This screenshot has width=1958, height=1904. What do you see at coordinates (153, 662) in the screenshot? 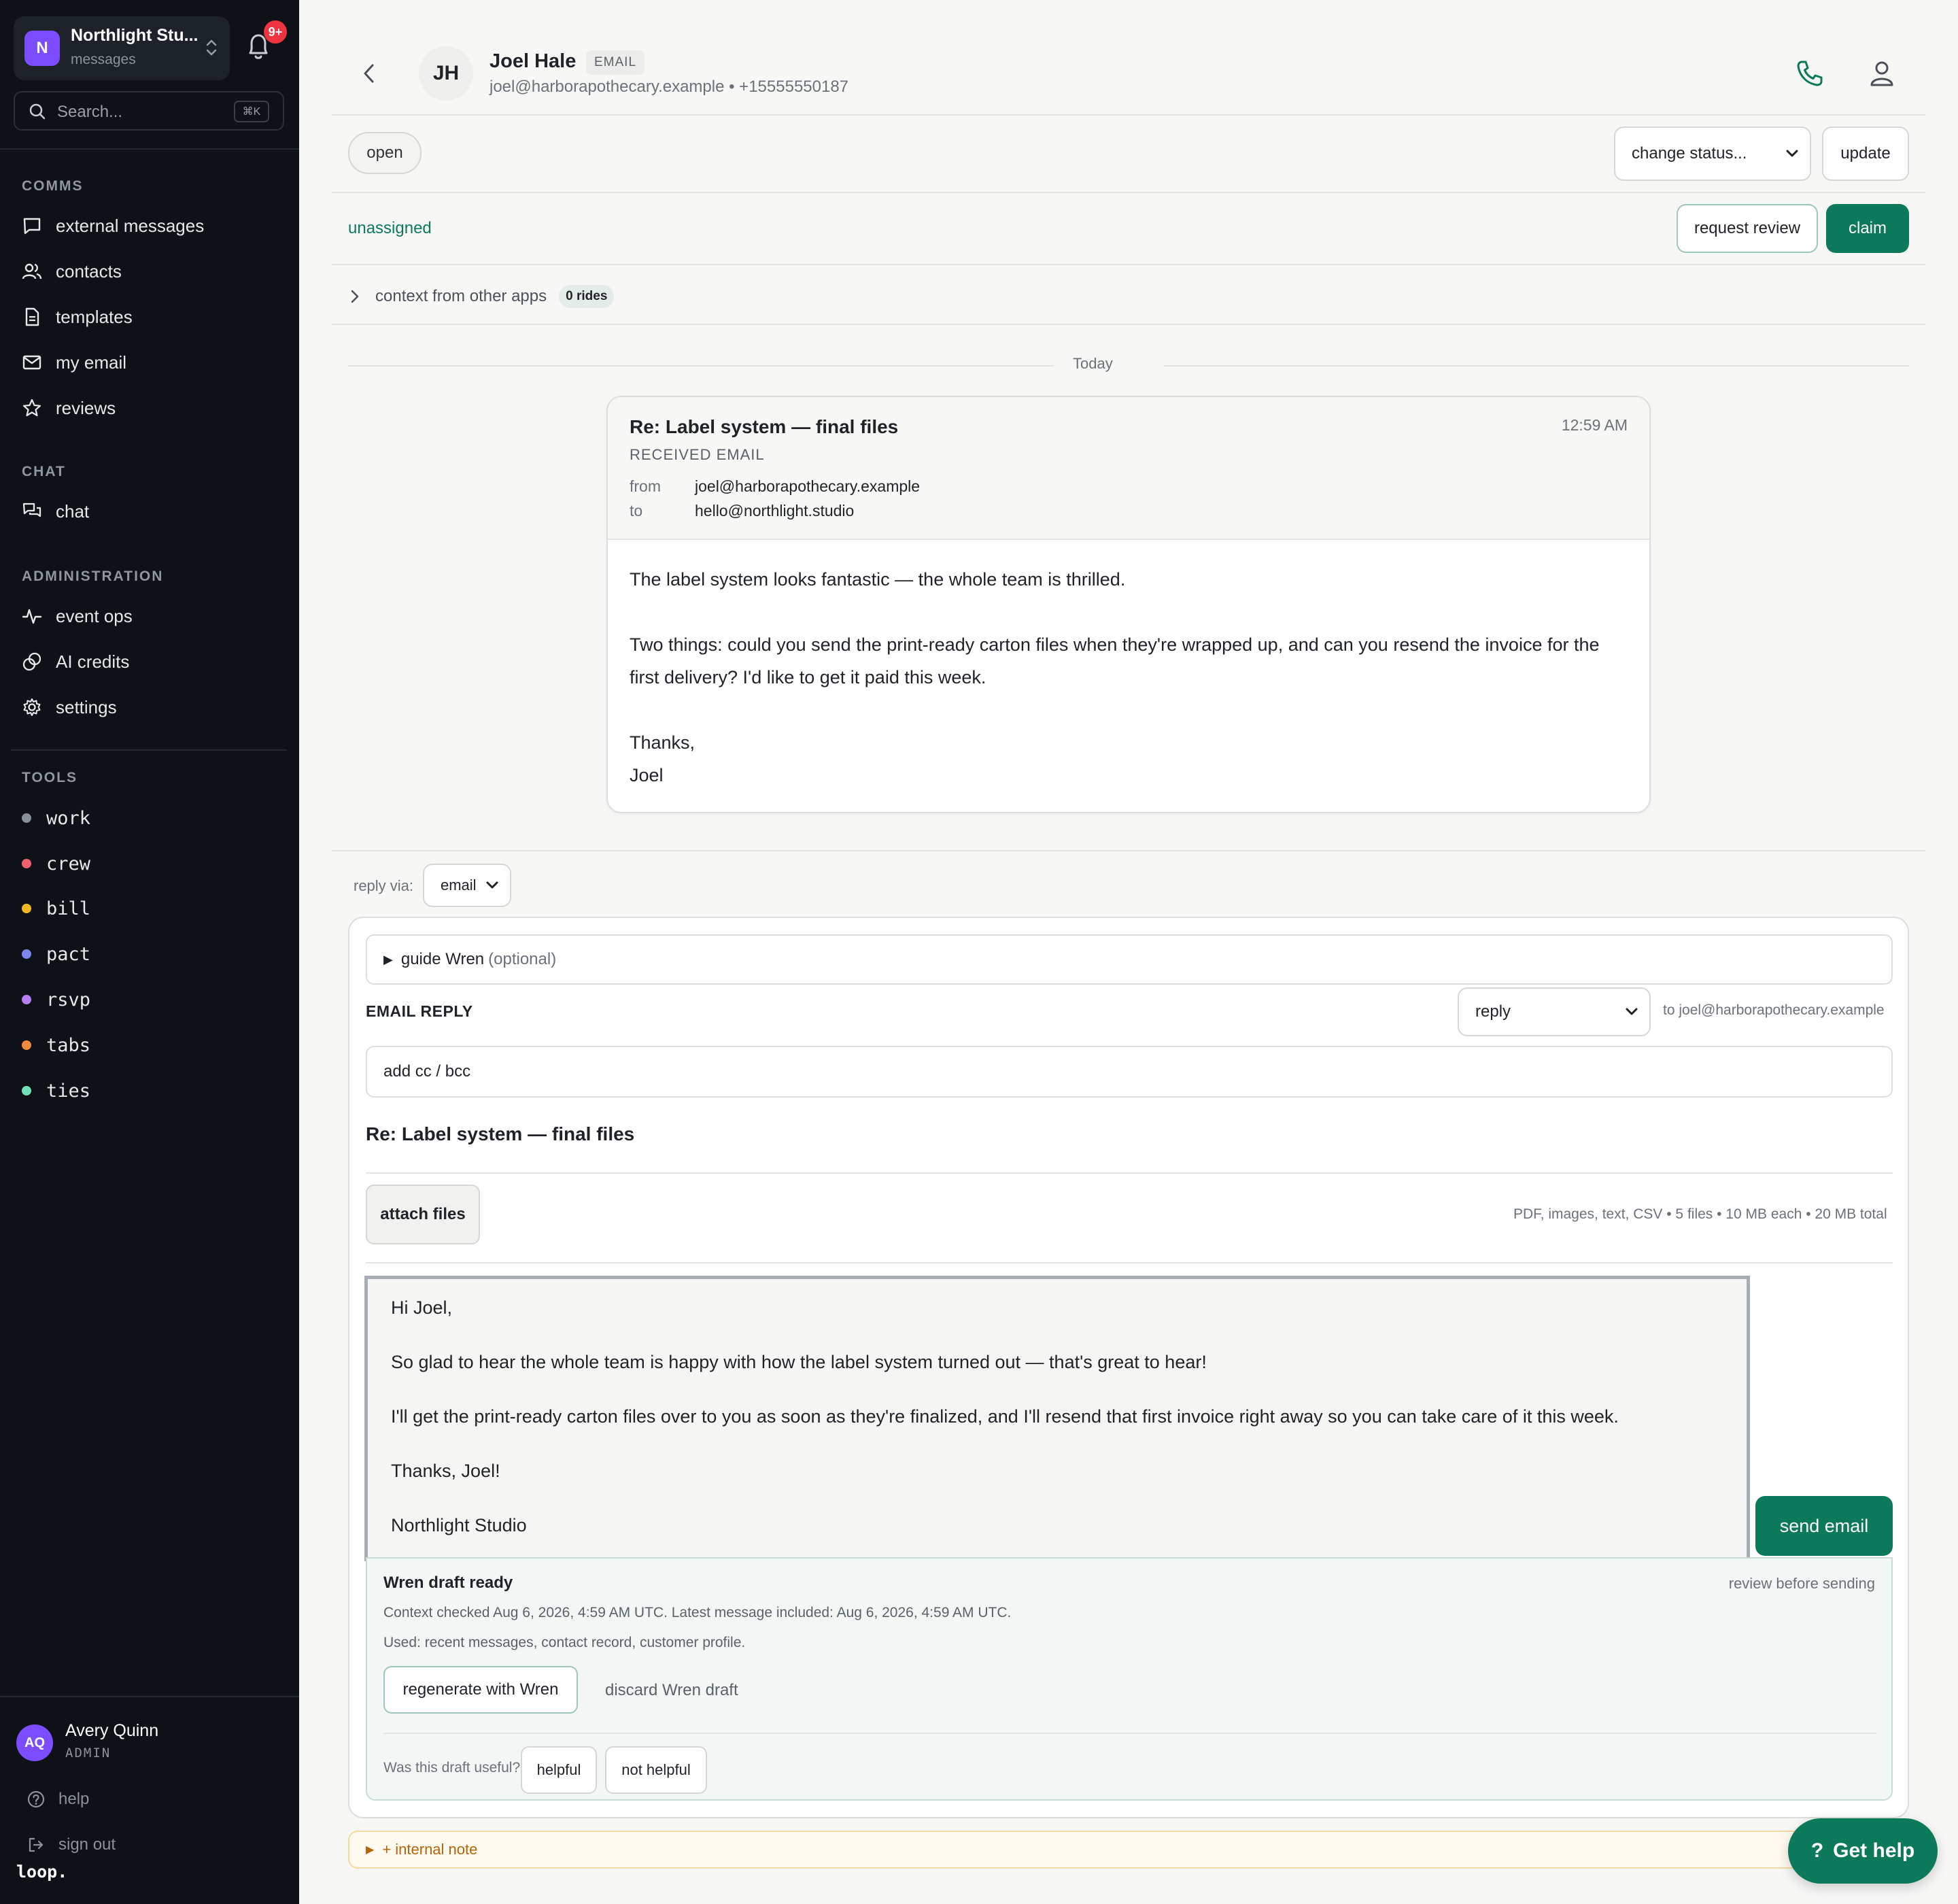
I see `sidebar-item-ai-credits: AI credits` at bounding box center [153, 662].